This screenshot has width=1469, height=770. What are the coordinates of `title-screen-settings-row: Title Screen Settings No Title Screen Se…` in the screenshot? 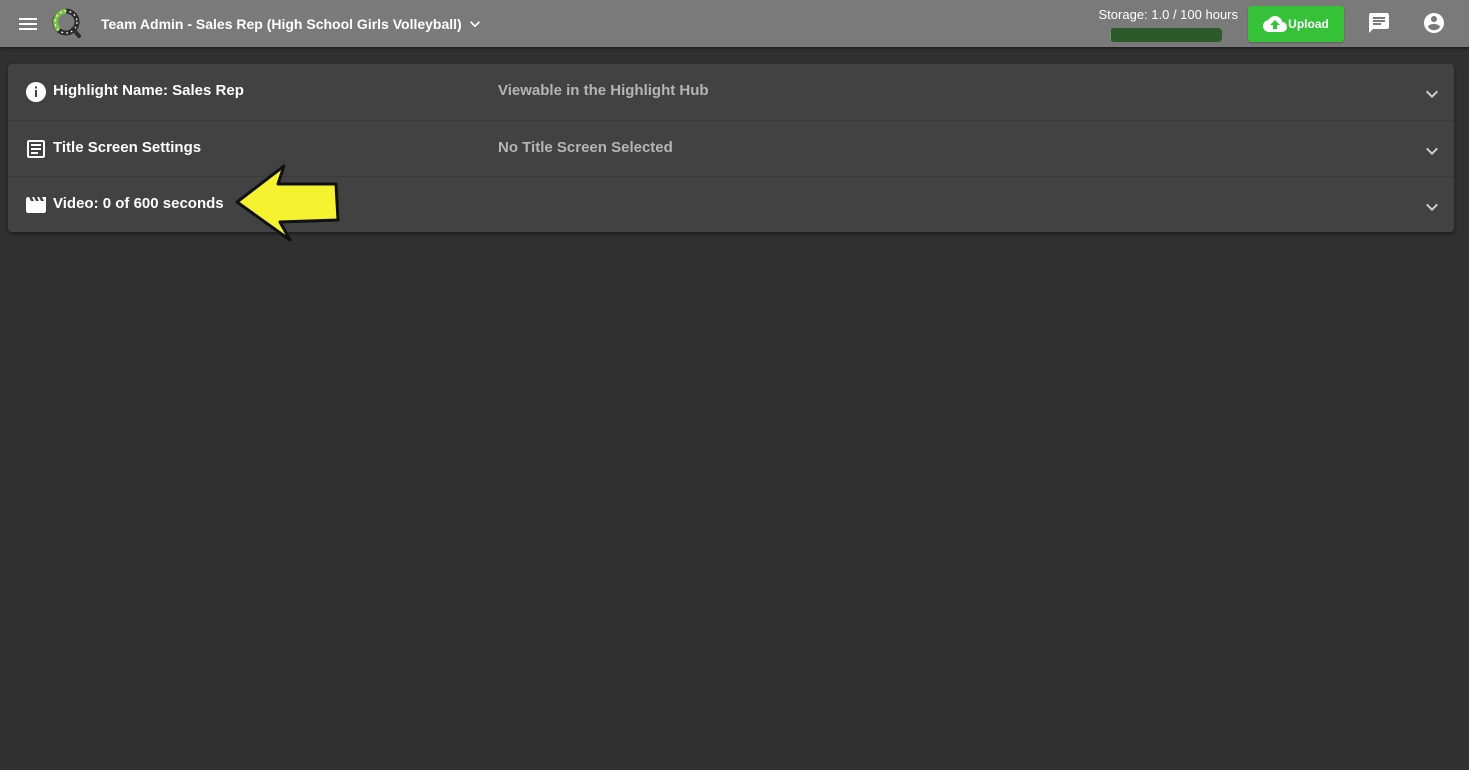 It's located at (731, 148).